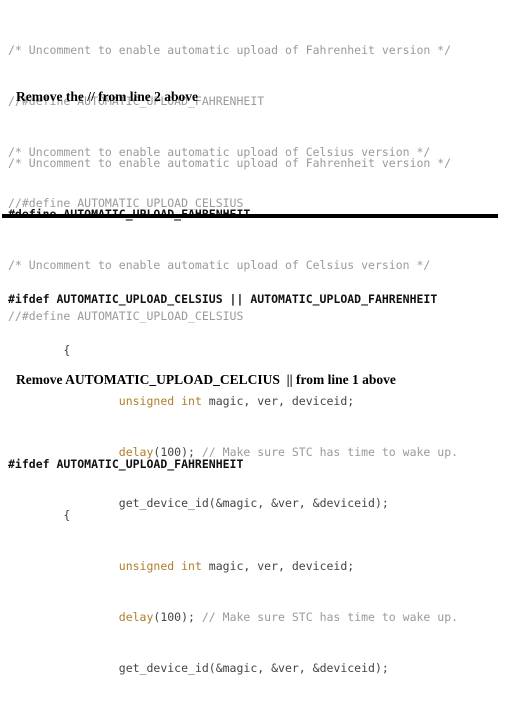  Describe the element at coordinates (330, 617) in the screenshot. I see `inline-comment: // Make sure STC has time to wake up.` at that location.